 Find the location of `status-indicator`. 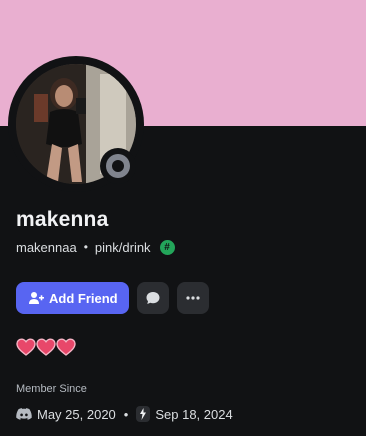

status-indicator is located at coordinates (118, 166).